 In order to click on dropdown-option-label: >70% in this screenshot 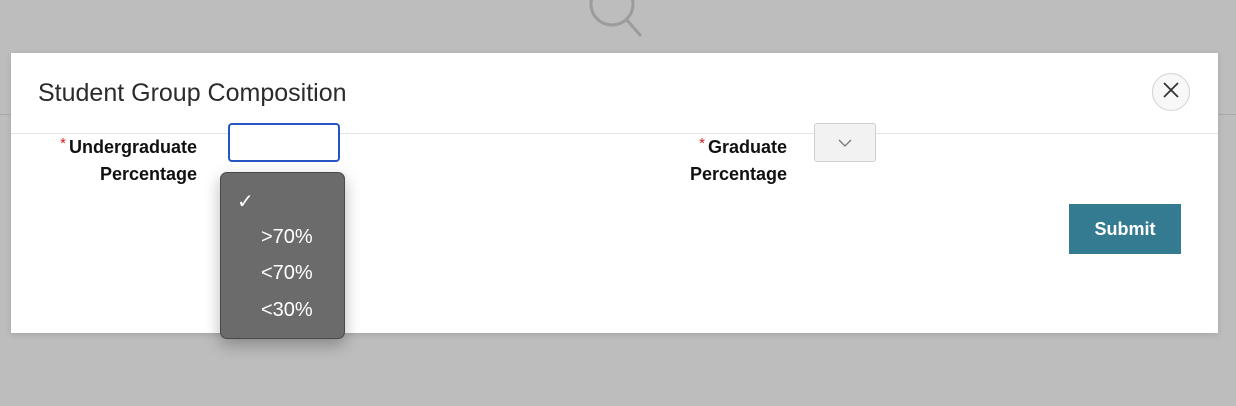, I will do `click(287, 237)`.